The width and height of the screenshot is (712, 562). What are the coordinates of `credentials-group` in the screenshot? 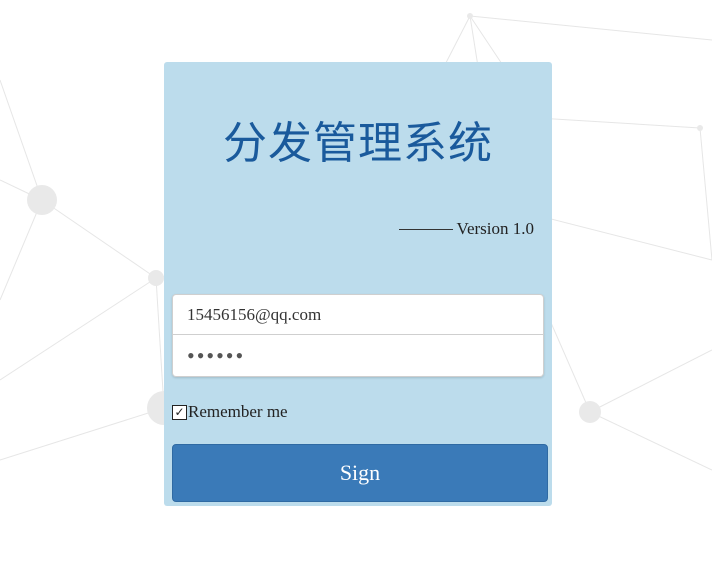 It's located at (358, 335).